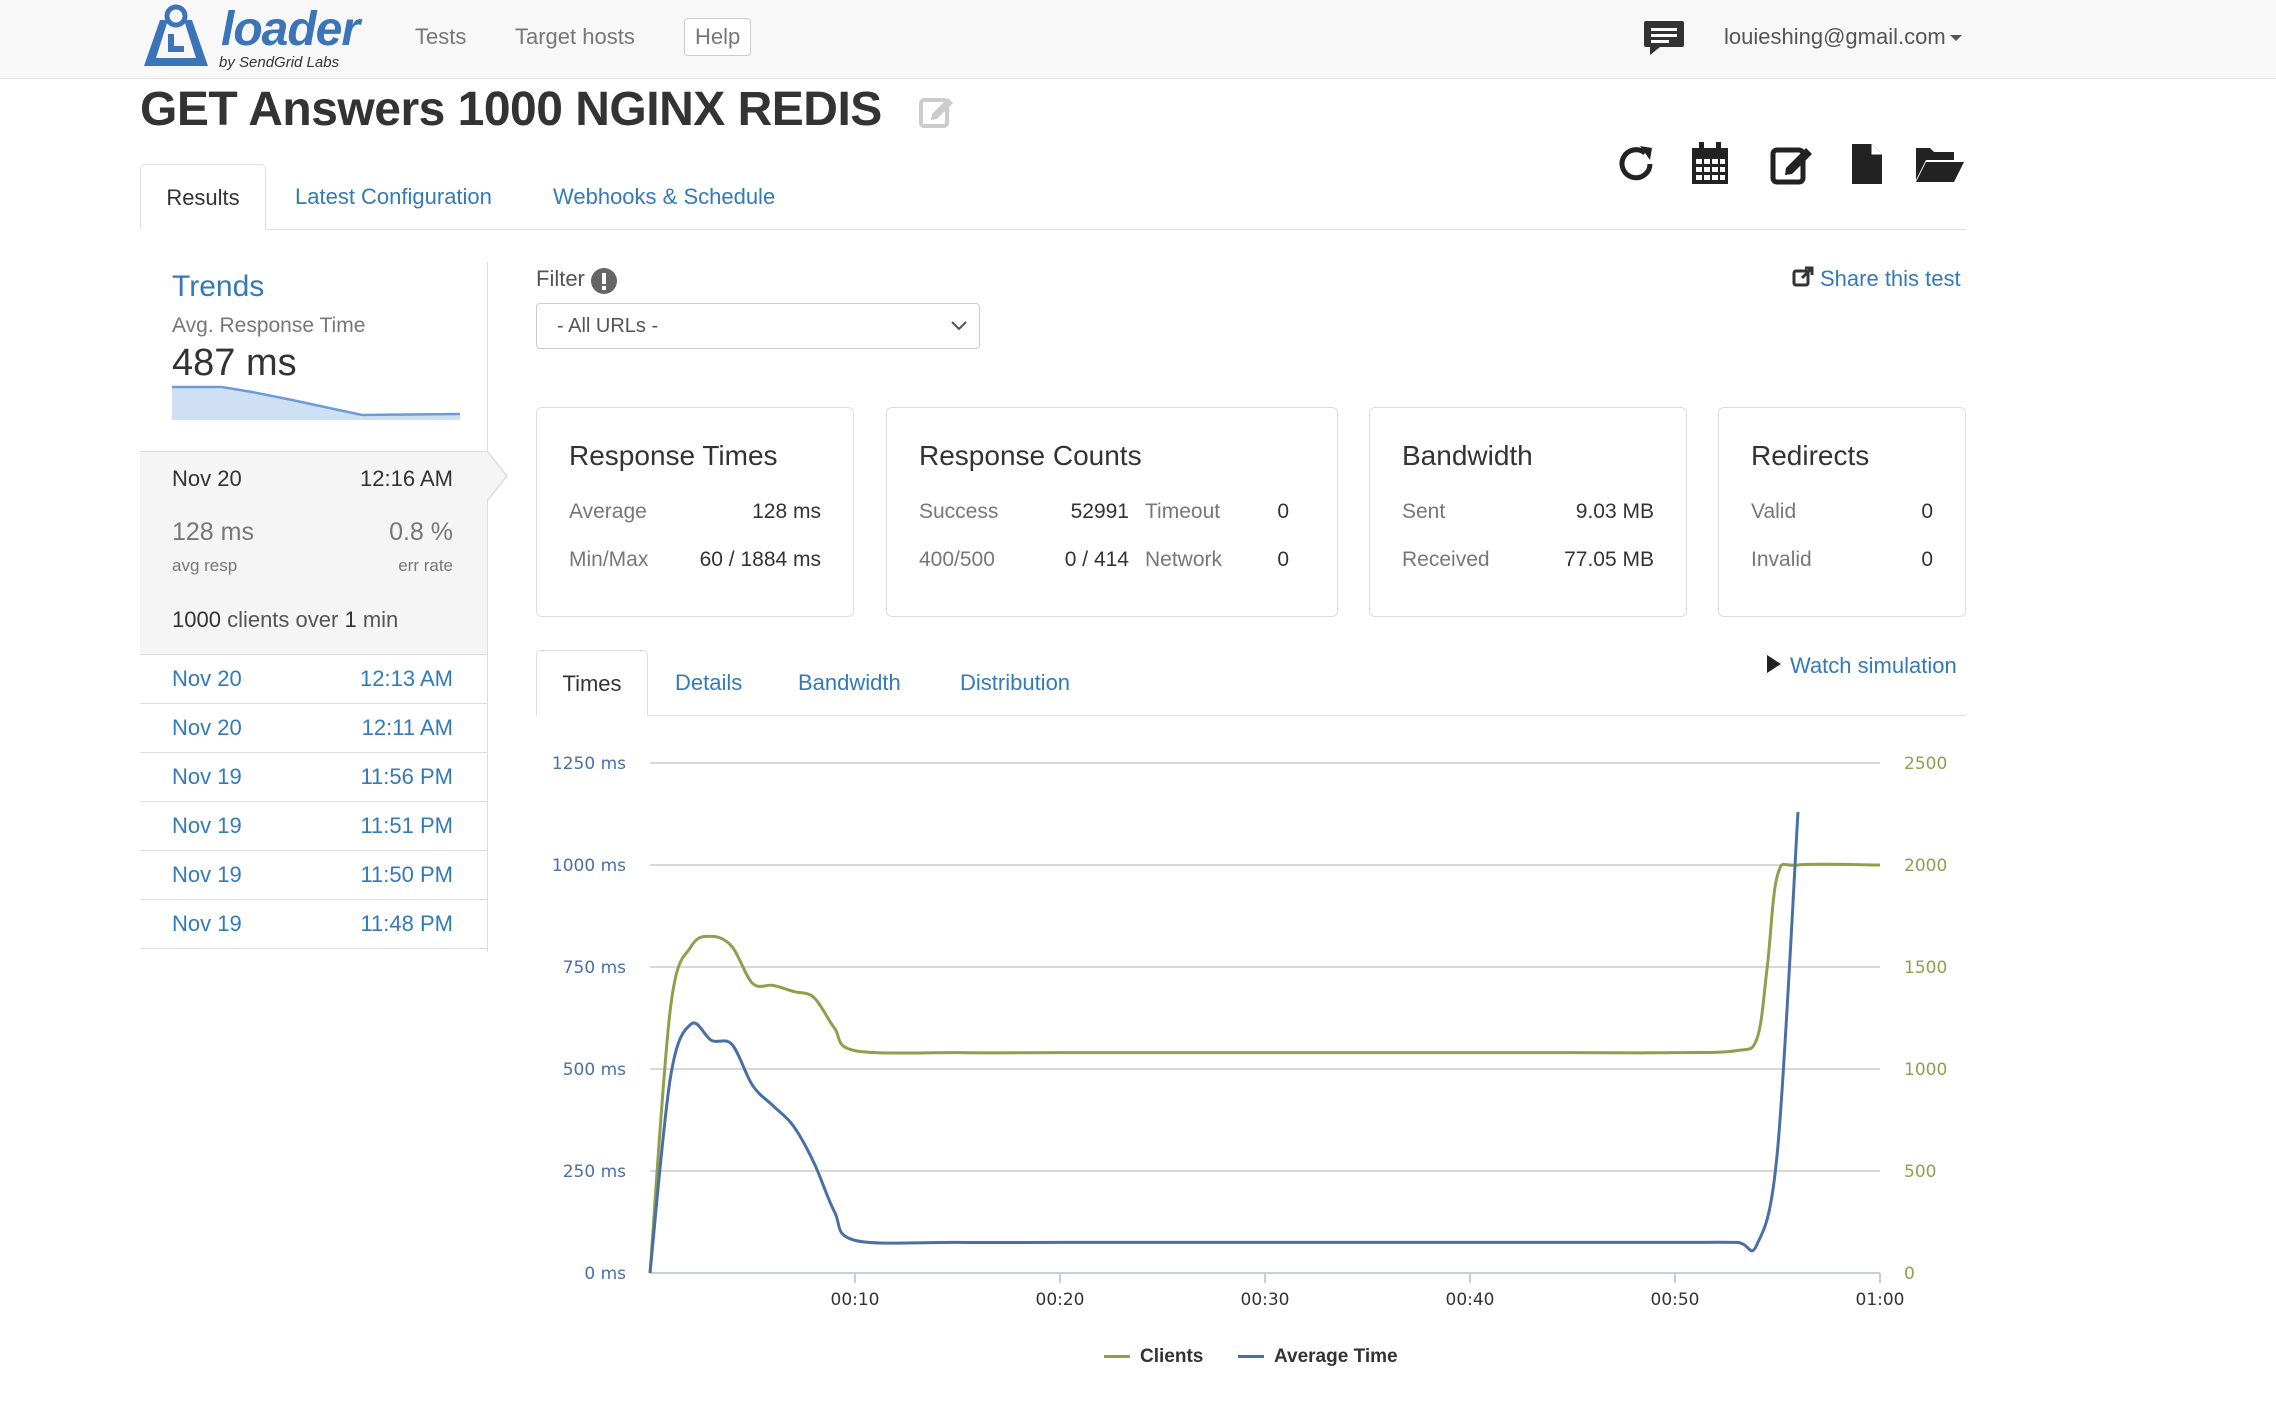 This screenshot has height=1406, width=2276. Describe the element at coordinates (592, 683) in the screenshot. I see `chart-tab-times: Times` at that location.